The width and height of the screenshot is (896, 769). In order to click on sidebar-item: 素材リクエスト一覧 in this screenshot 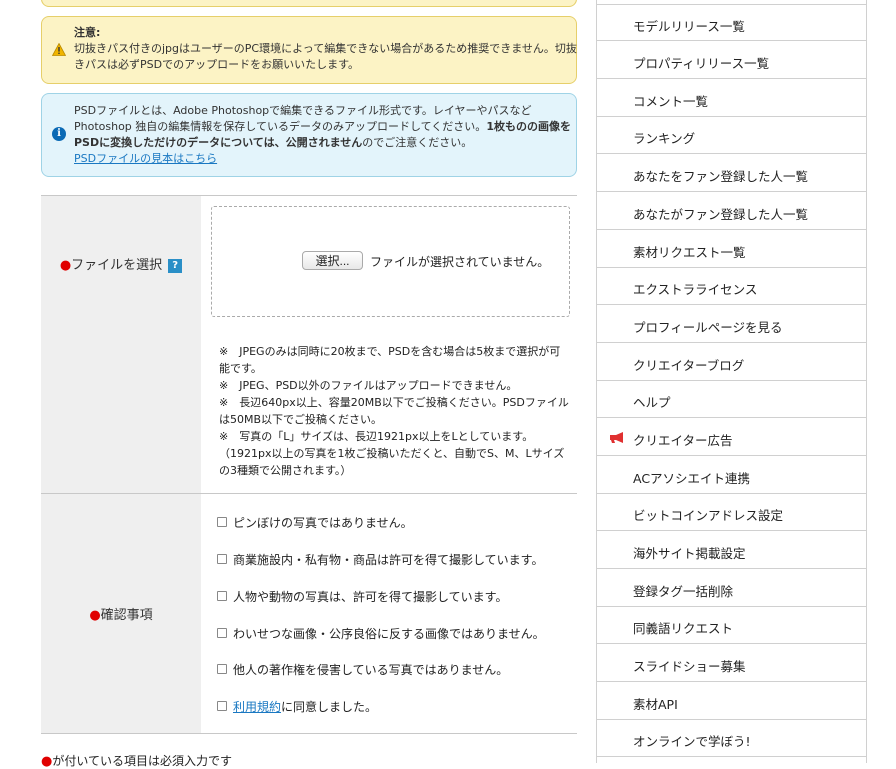, I will do `click(731, 249)`.